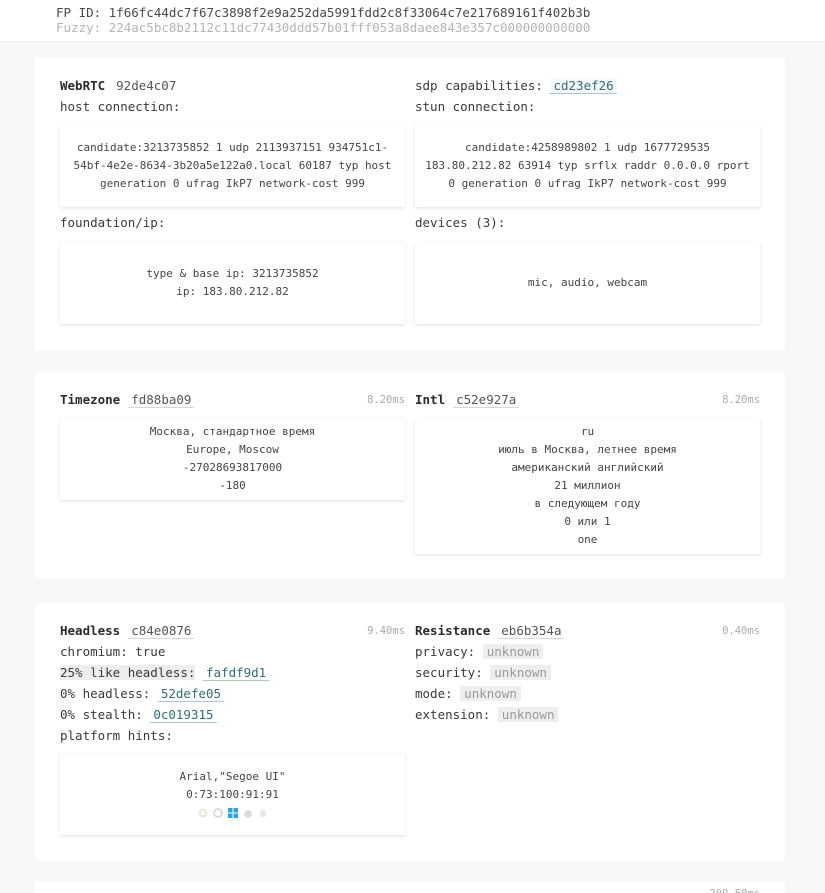 Image resolution: width=825 pixels, height=893 pixels. I want to click on headless-row: 0% headless: 52defe05, so click(142, 694).